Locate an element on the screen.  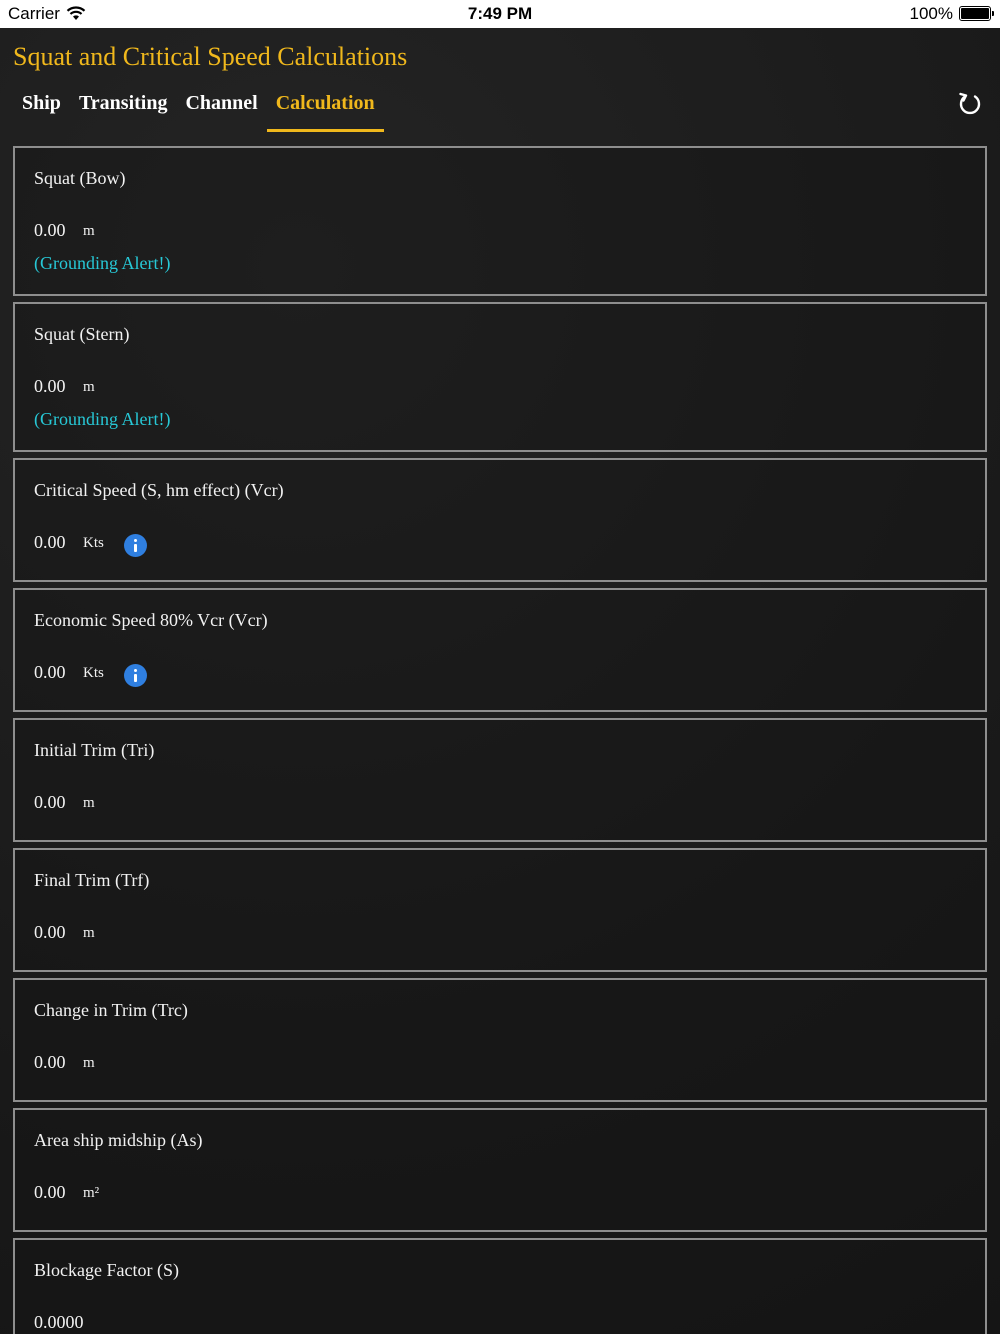
card-area-midship: Area ship midship (As) 0.00 m² is located at coordinates (500, 1170).